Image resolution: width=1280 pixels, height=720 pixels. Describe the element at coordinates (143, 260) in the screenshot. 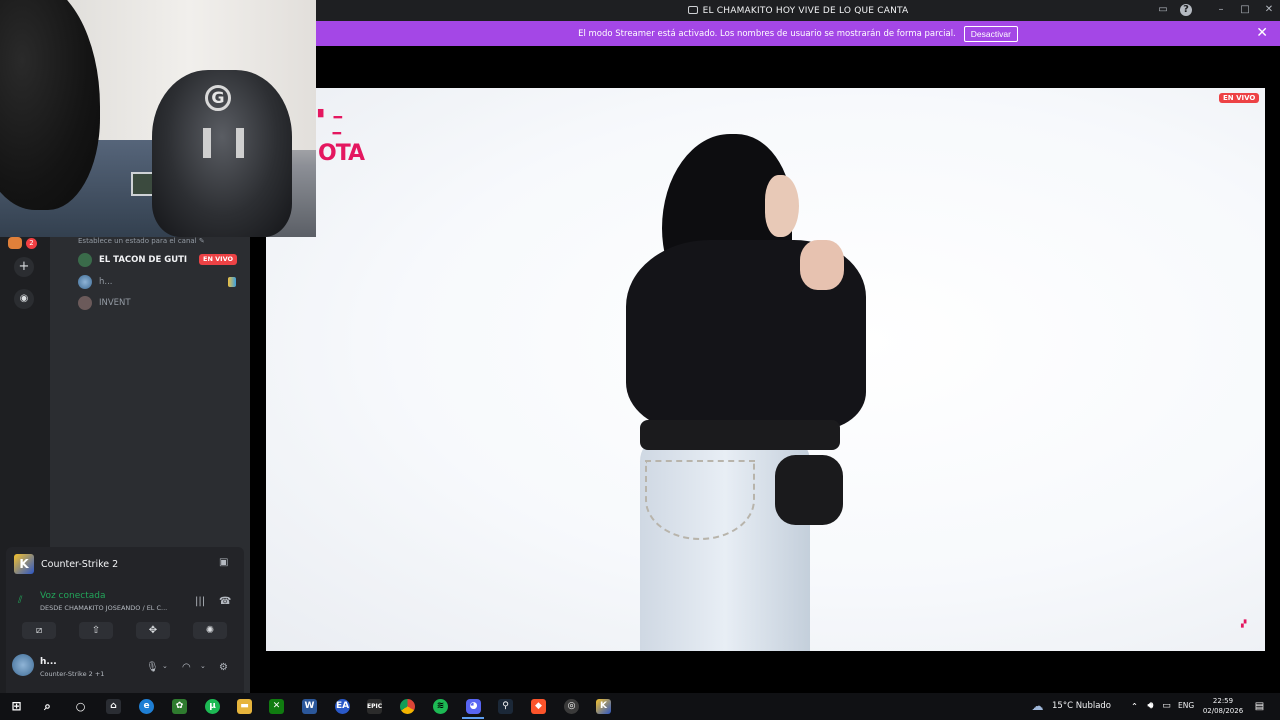

I see `member-name: EL TACON DE GUTI` at that location.